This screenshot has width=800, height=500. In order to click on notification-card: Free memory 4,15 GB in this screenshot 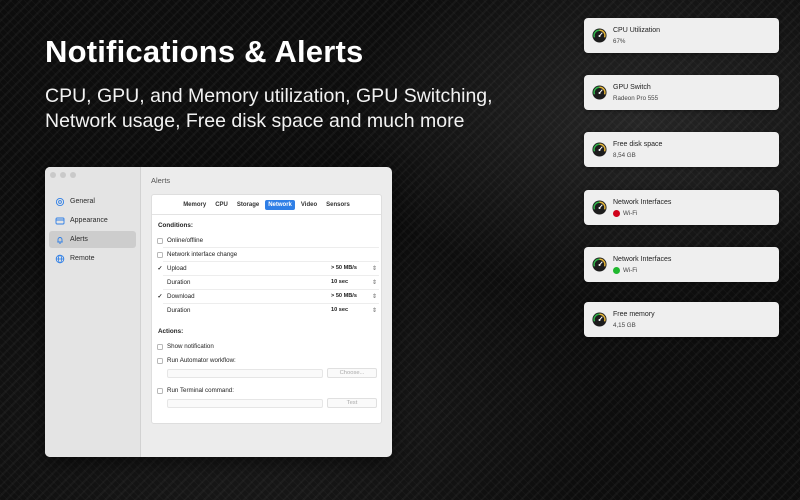, I will do `click(681, 319)`.